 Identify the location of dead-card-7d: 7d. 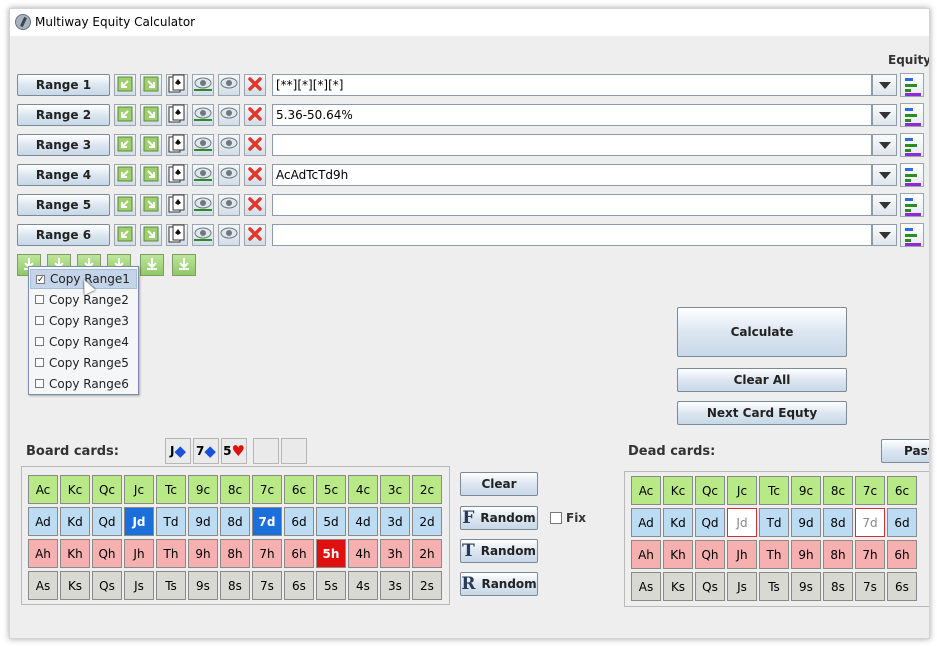
(870, 522).